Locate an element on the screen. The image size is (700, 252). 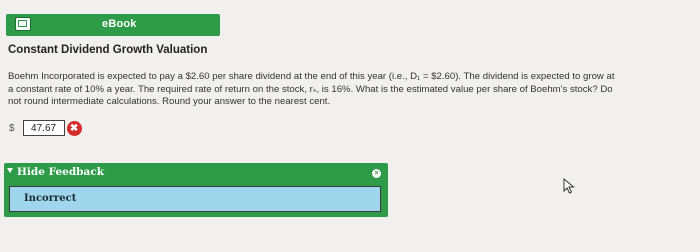
ebook-button: eBook is located at coordinates (113, 25).